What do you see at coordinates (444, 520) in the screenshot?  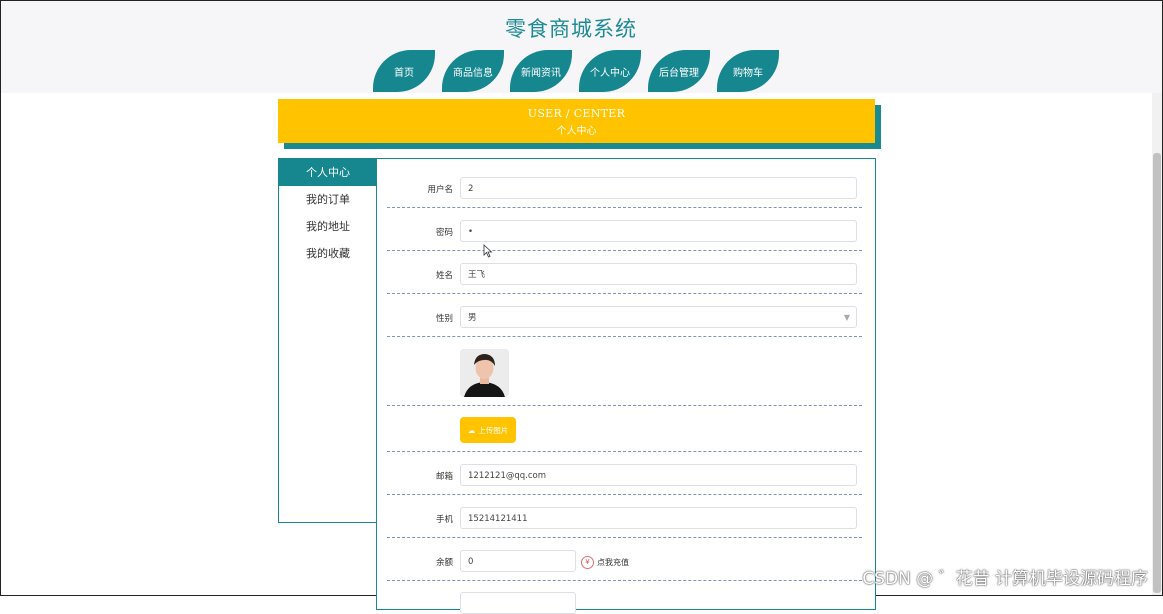 I see `phone-label: 手机` at bounding box center [444, 520].